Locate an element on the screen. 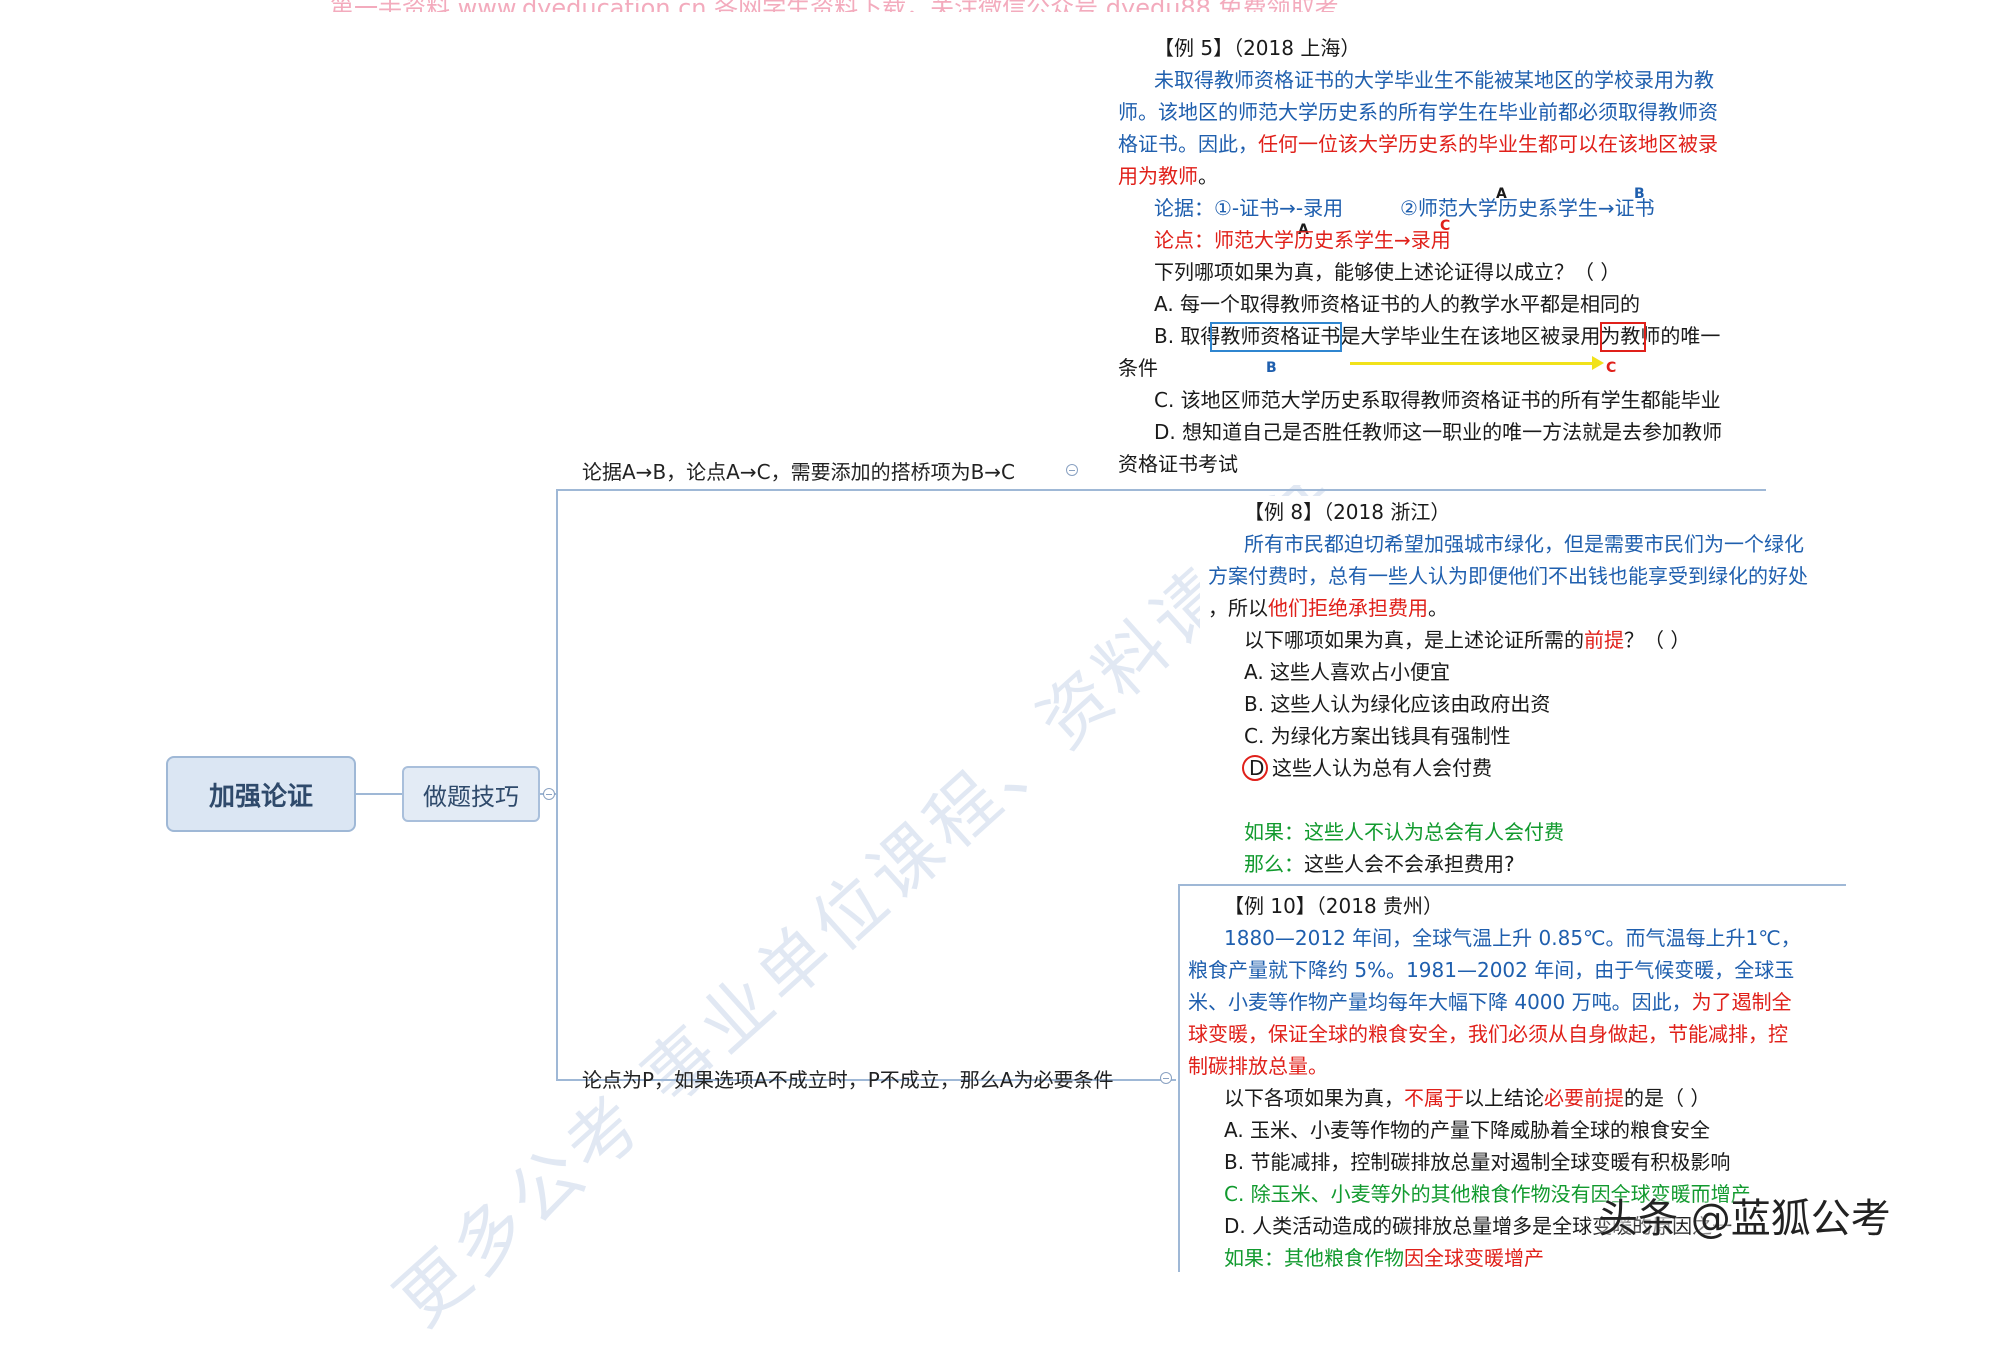 Image resolution: width=2000 pixels, height=1345 pixels. mindmap-sub-node: 做题技巧 is located at coordinates (471, 794).